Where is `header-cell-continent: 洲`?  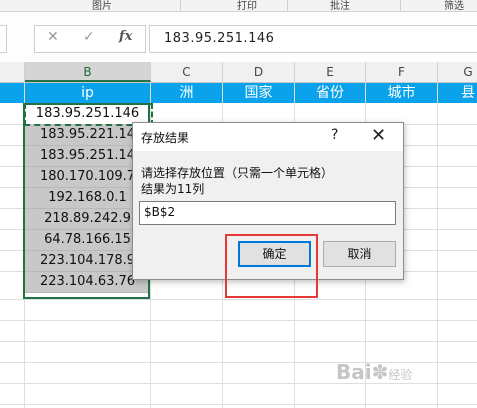 header-cell-continent: 洲 is located at coordinates (186, 93).